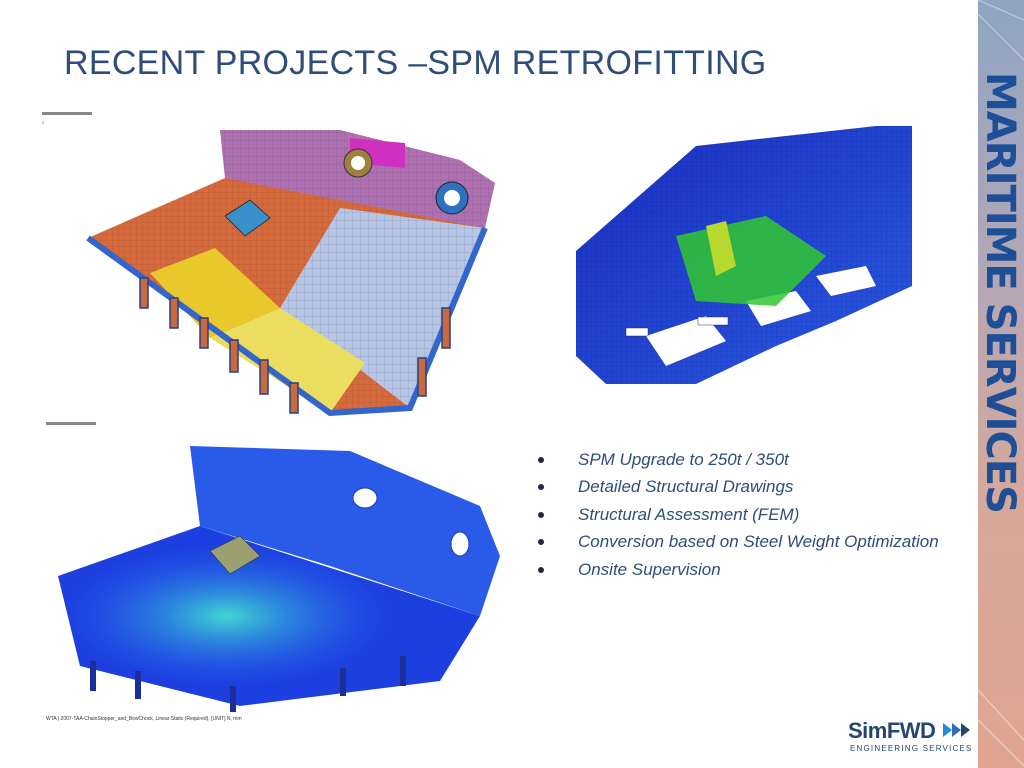 This screenshot has width=1024, height=768. Describe the element at coordinates (67, 118) in the screenshot. I see `scale-bar: 0` at that location.